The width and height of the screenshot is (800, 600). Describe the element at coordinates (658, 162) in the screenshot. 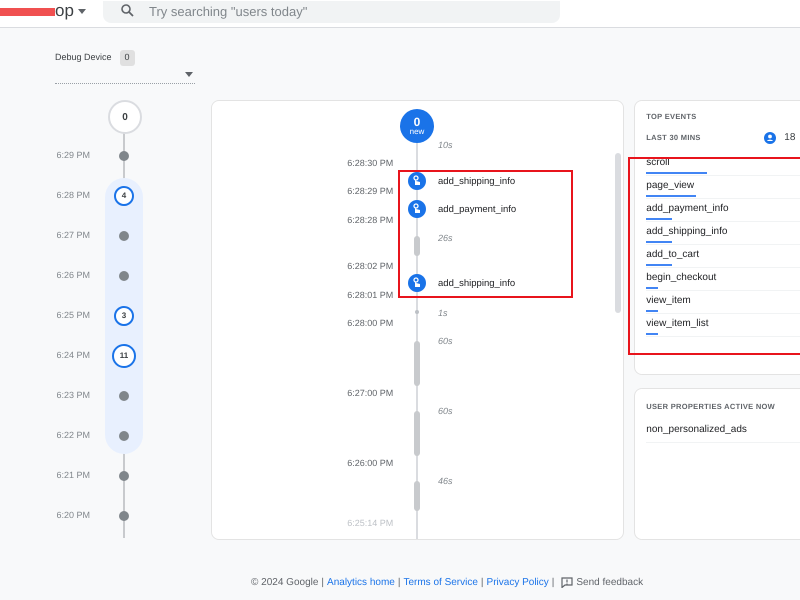

I see `event-name: scroll` at that location.